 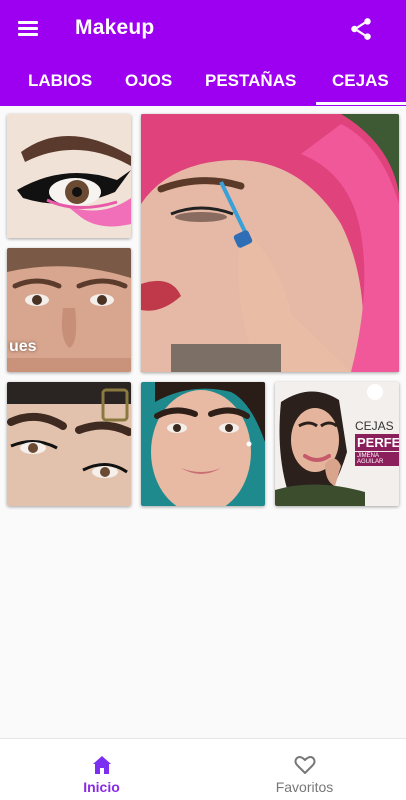 I want to click on eyeliner-image, so click(x=69, y=176).